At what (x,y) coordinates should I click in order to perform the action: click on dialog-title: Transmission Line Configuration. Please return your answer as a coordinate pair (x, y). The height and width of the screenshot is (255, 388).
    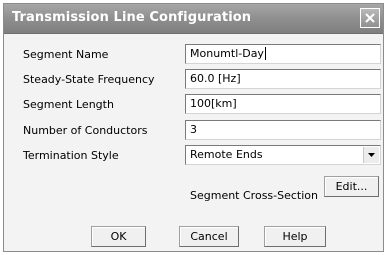
    Looking at the image, I should click on (132, 17).